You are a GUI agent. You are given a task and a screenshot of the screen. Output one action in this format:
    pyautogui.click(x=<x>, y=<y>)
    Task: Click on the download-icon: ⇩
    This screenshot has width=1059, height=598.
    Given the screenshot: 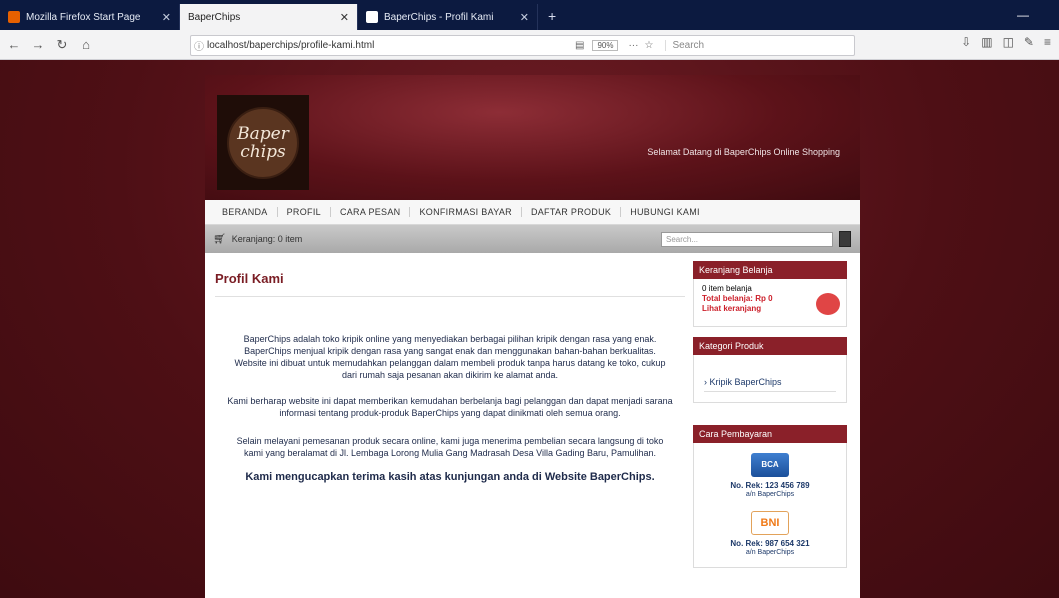 What is the action you would take?
    pyautogui.click(x=966, y=42)
    